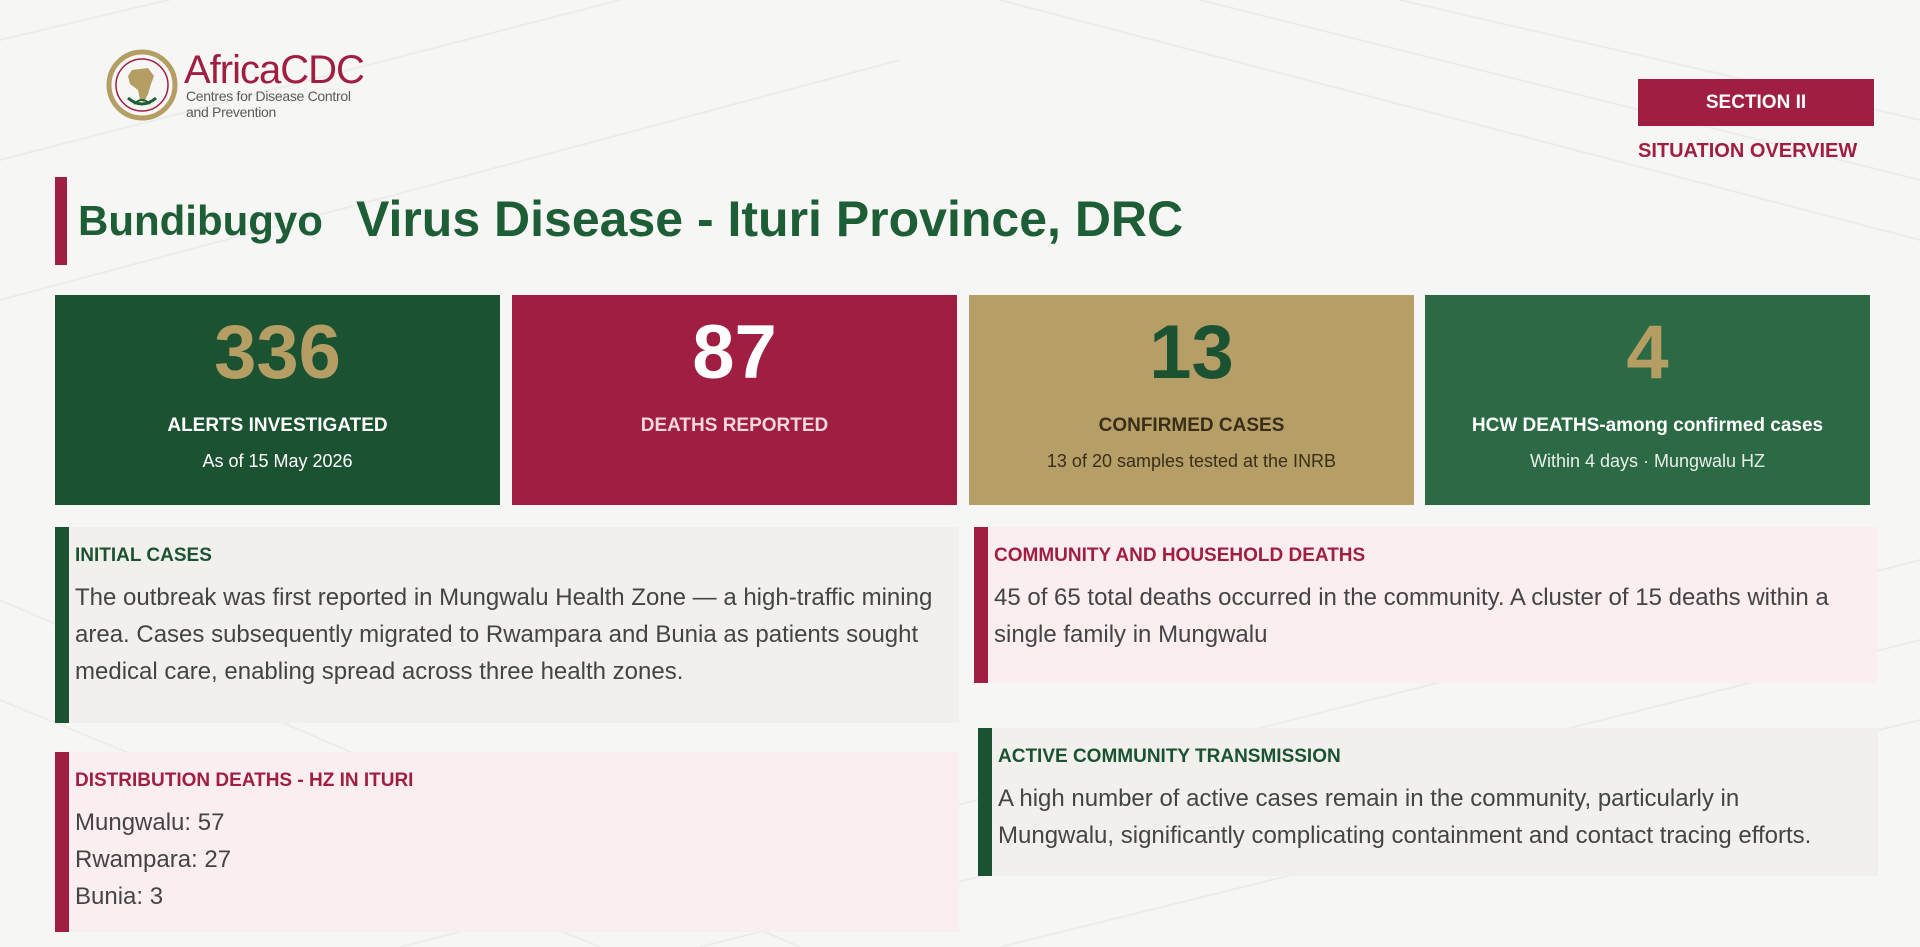 This screenshot has width=1920, height=947. What do you see at coordinates (119, 896) in the screenshot?
I see `list-item: Bunia: 3` at bounding box center [119, 896].